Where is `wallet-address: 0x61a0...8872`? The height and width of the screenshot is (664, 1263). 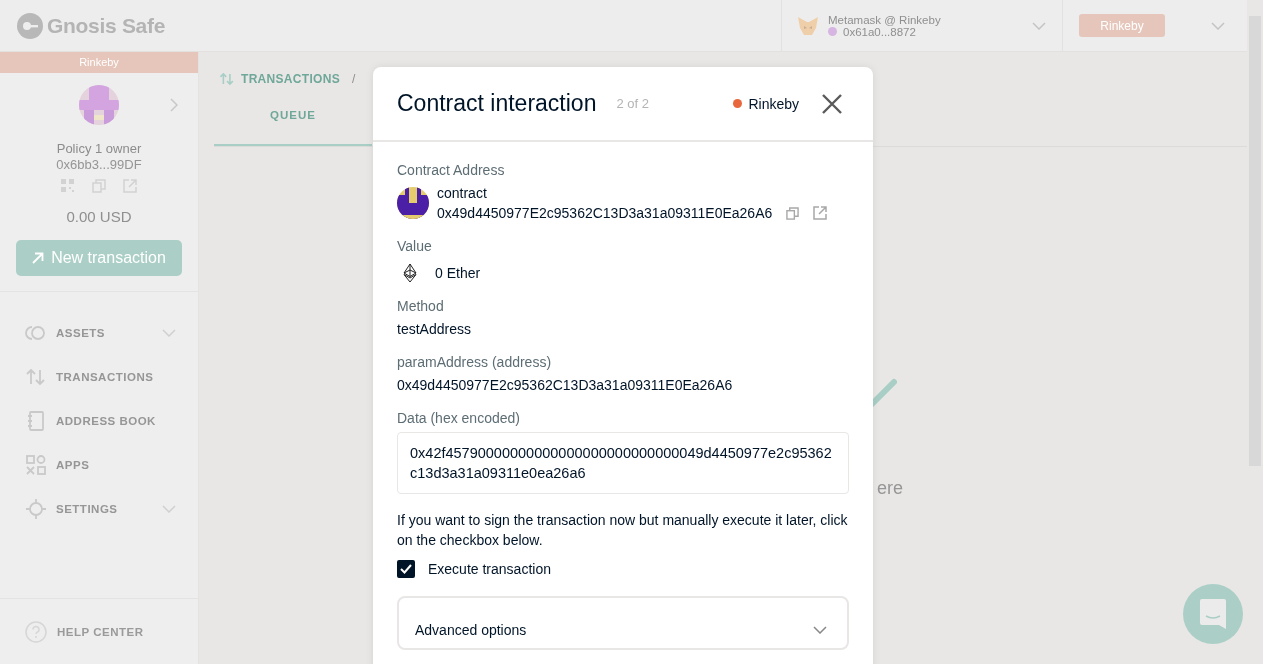
wallet-address: 0x61a0...8872 is located at coordinates (879, 31).